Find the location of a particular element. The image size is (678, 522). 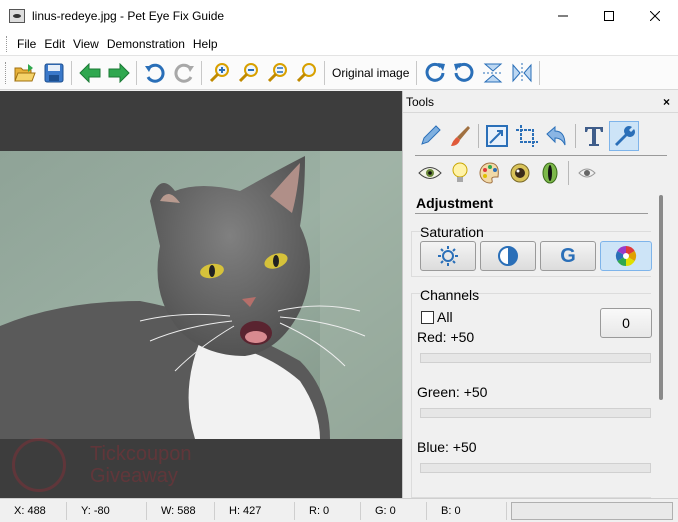

red-channel-slider is located at coordinates (535, 358).